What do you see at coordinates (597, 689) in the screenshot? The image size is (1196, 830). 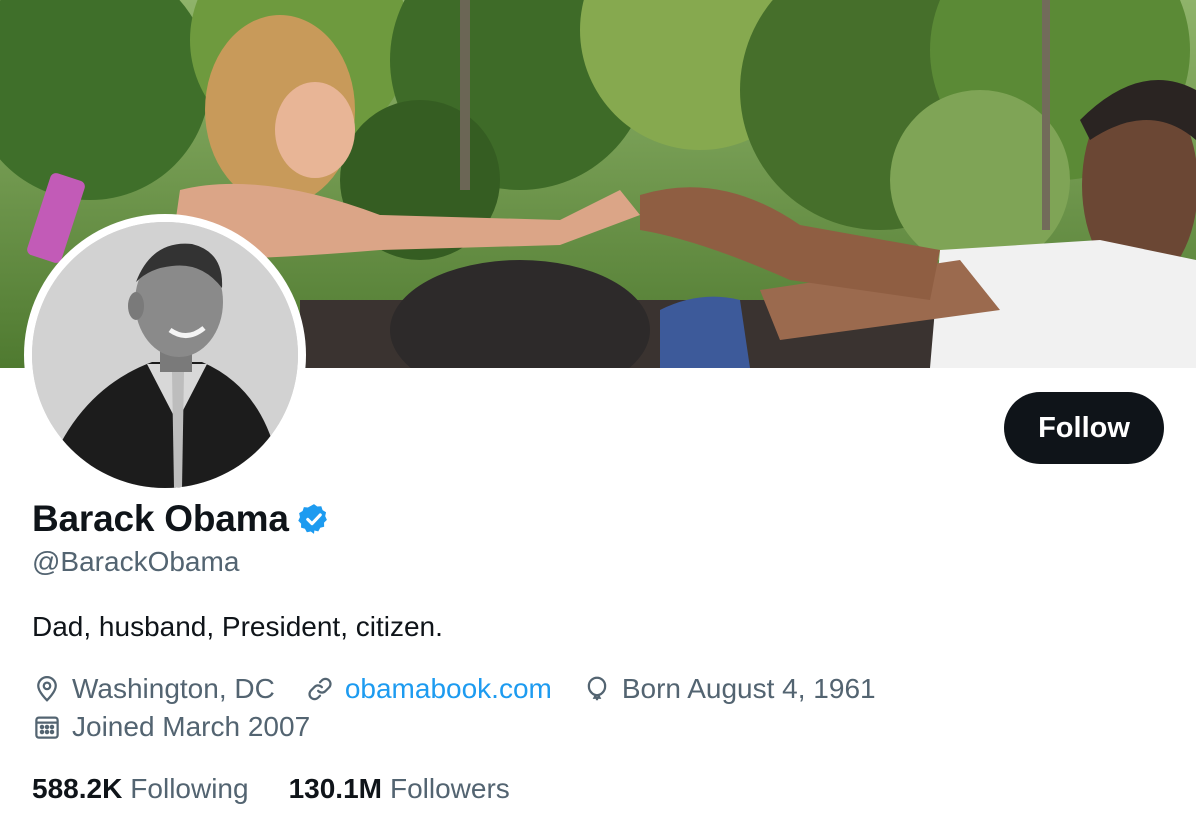 I see `balloon-icon` at bounding box center [597, 689].